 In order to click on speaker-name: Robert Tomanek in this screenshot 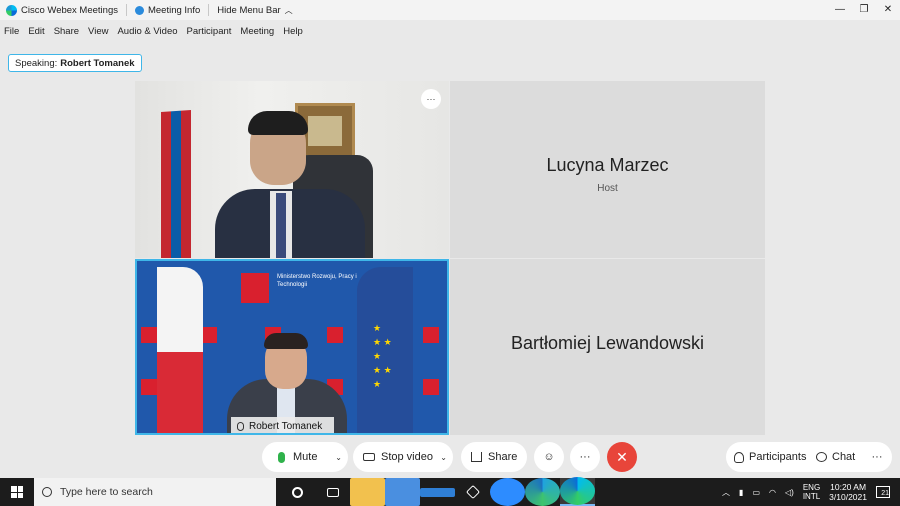, I will do `click(286, 426)`.